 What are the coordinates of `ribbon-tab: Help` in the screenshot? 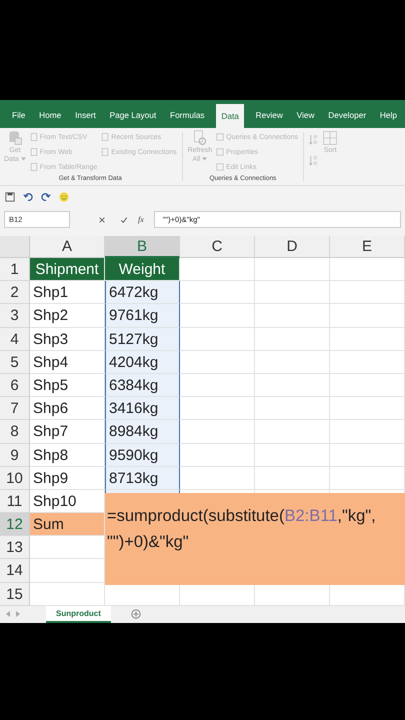 It's located at (388, 115).